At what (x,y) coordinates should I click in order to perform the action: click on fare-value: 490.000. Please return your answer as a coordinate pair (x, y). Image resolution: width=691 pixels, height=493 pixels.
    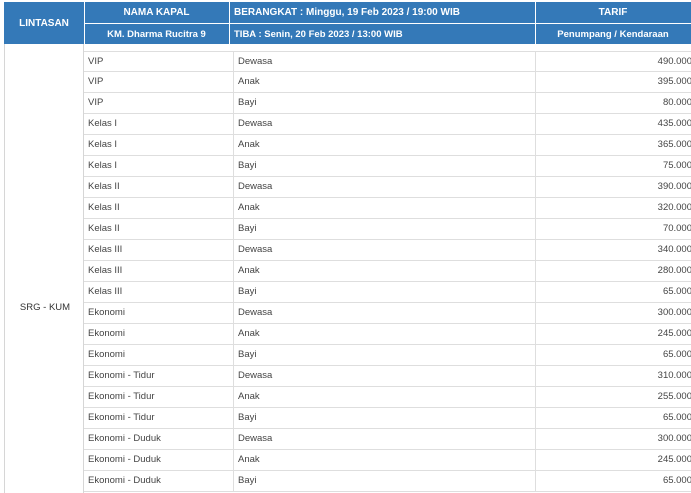
    Looking at the image, I should click on (674, 61).